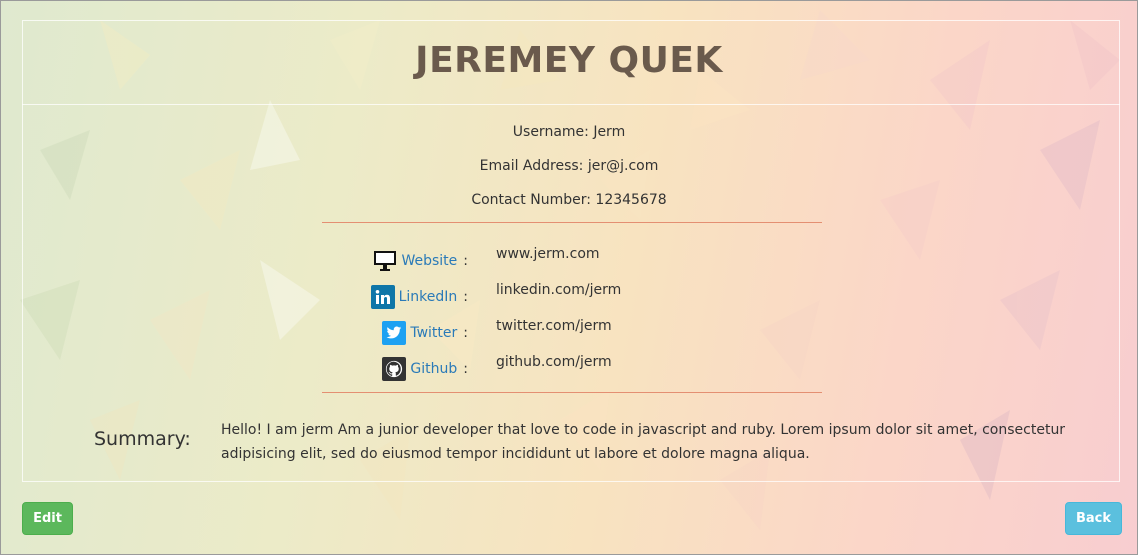  Describe the element at coordinates (465, 261) in the screenshot. I see `website-colon: :` at that location.